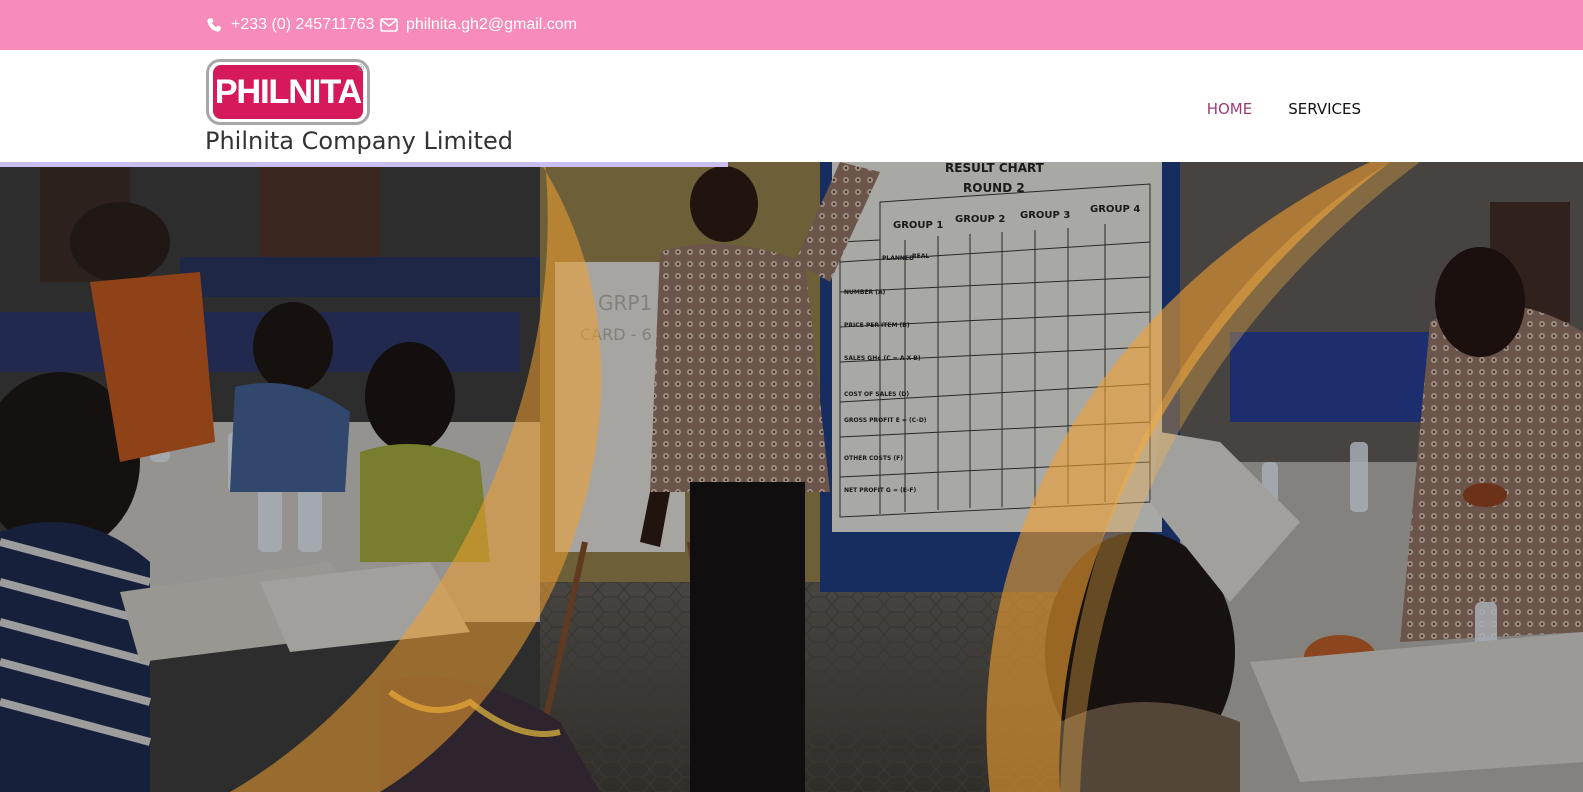  I want to click on email-contact: philnita.gh2@gmail.com, so click(478, 25).